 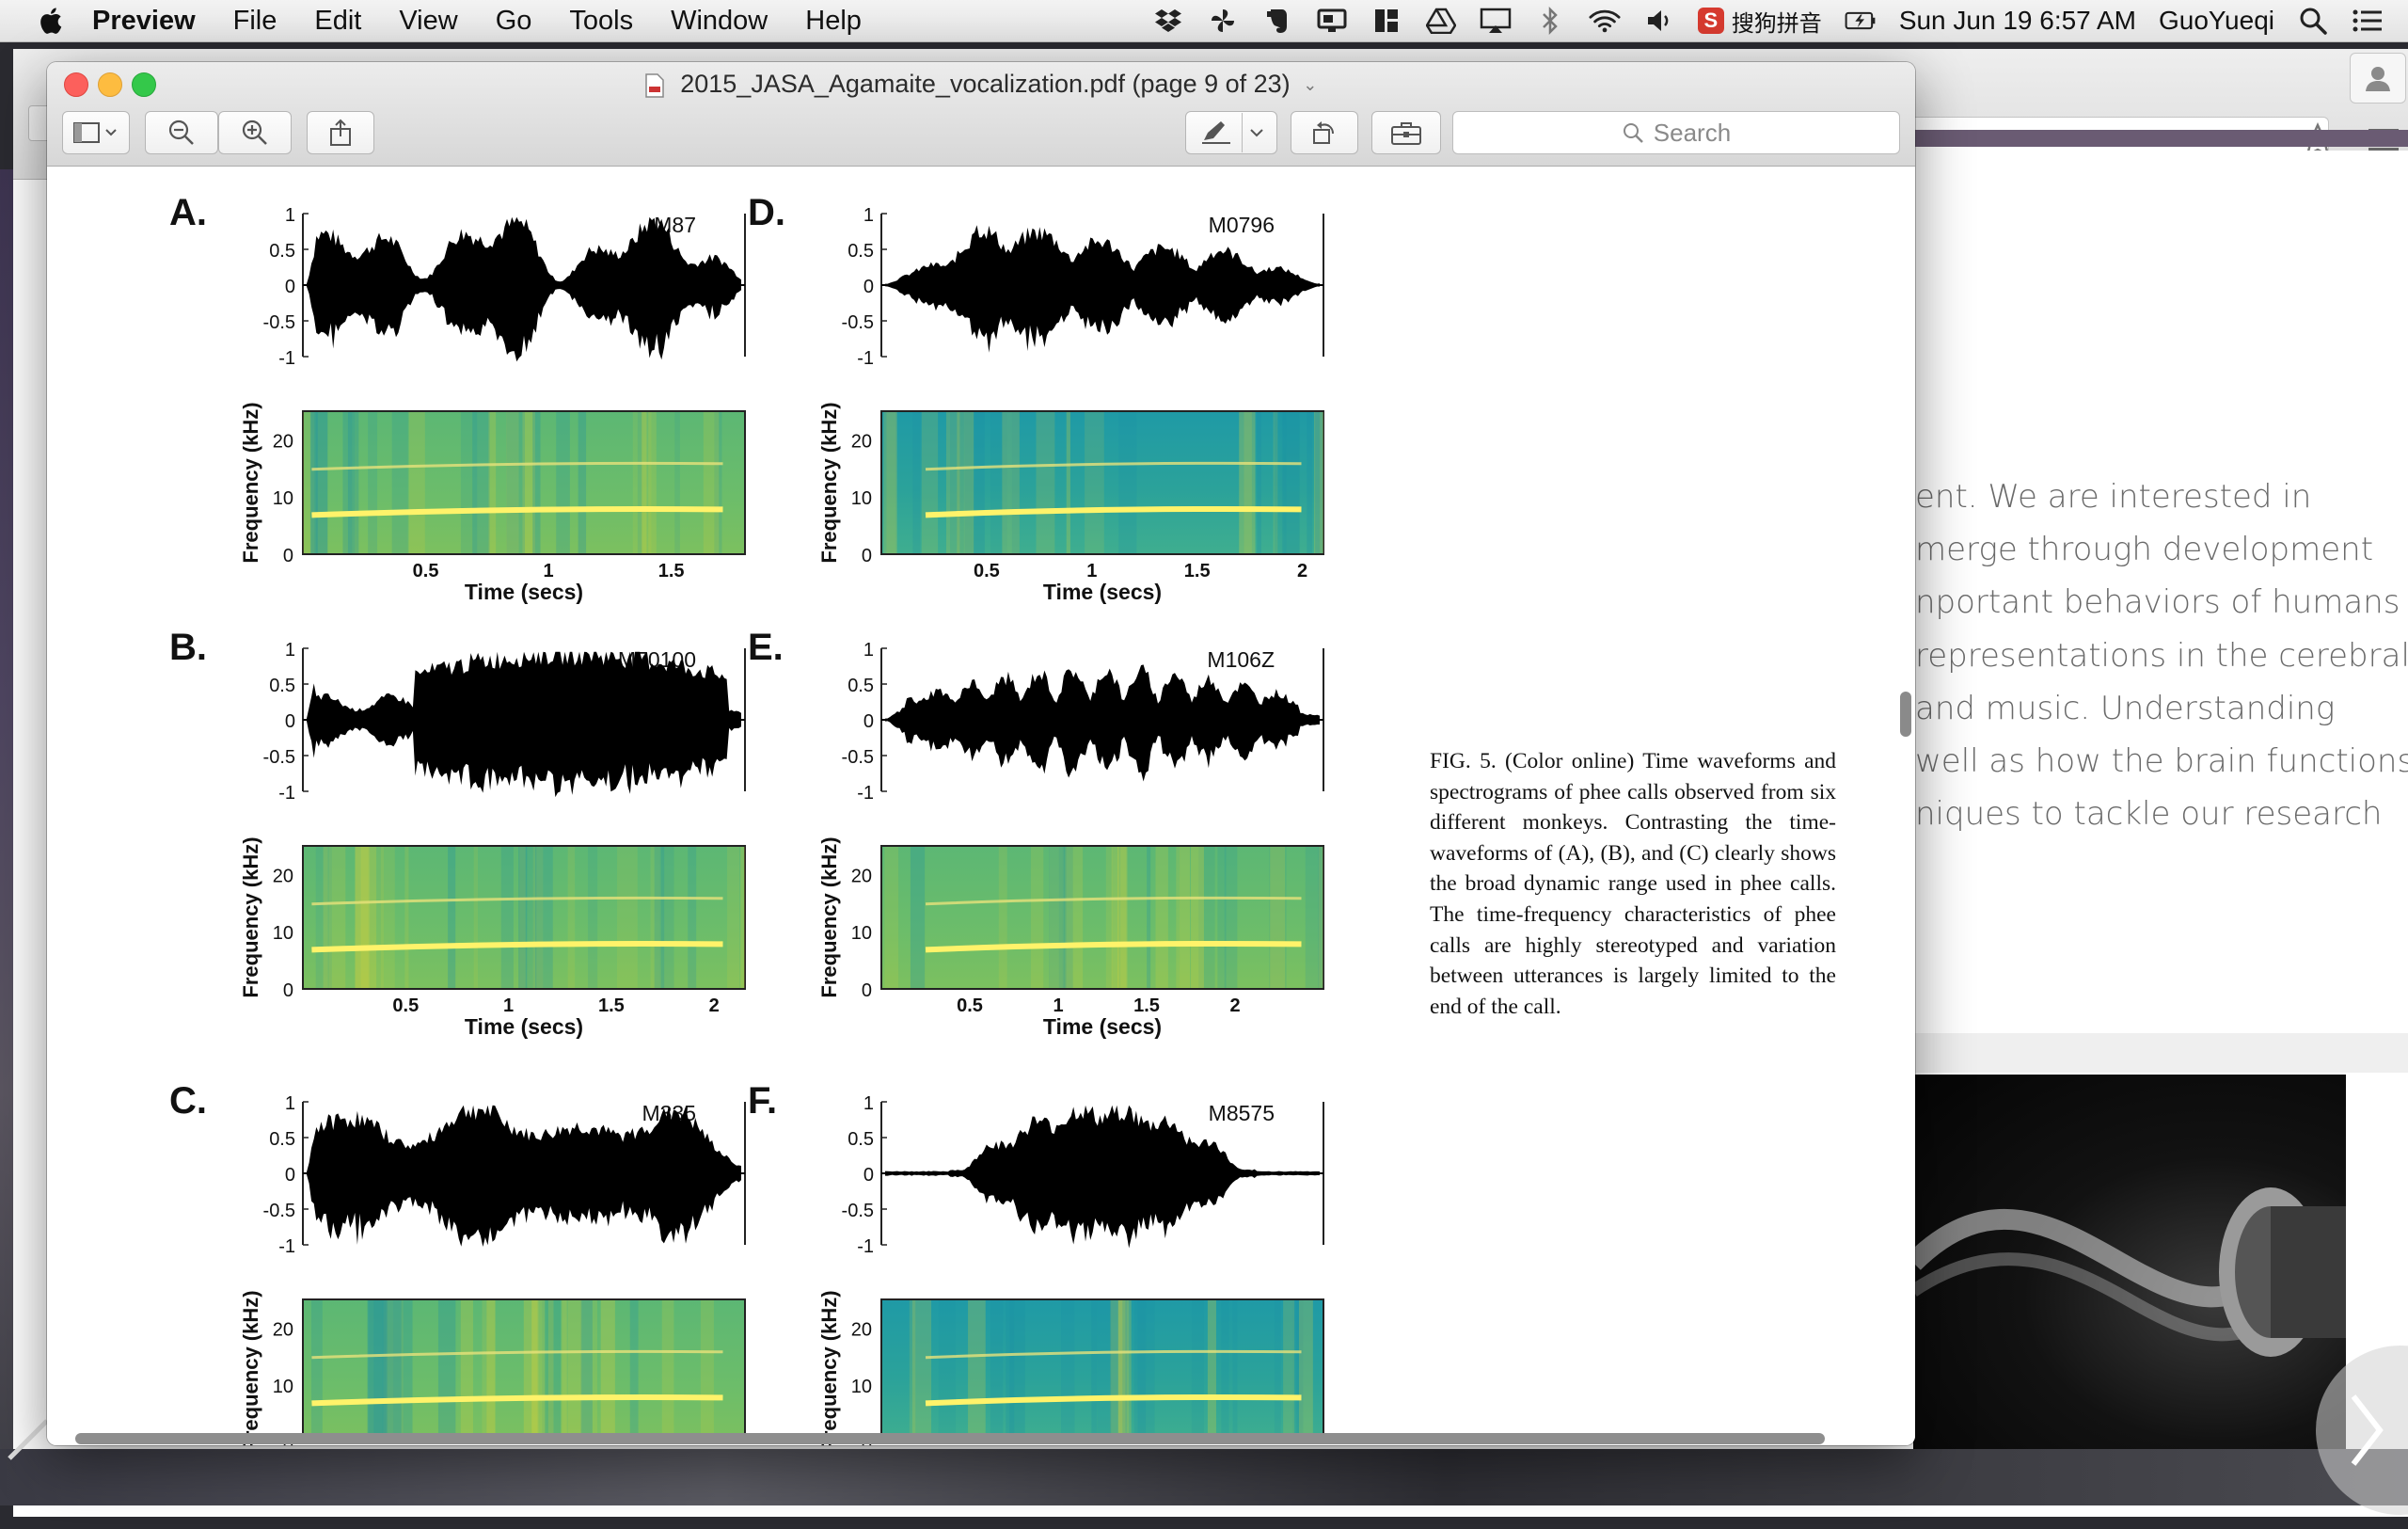 I want to click on menu-file: File, so click(x=255, y=22).